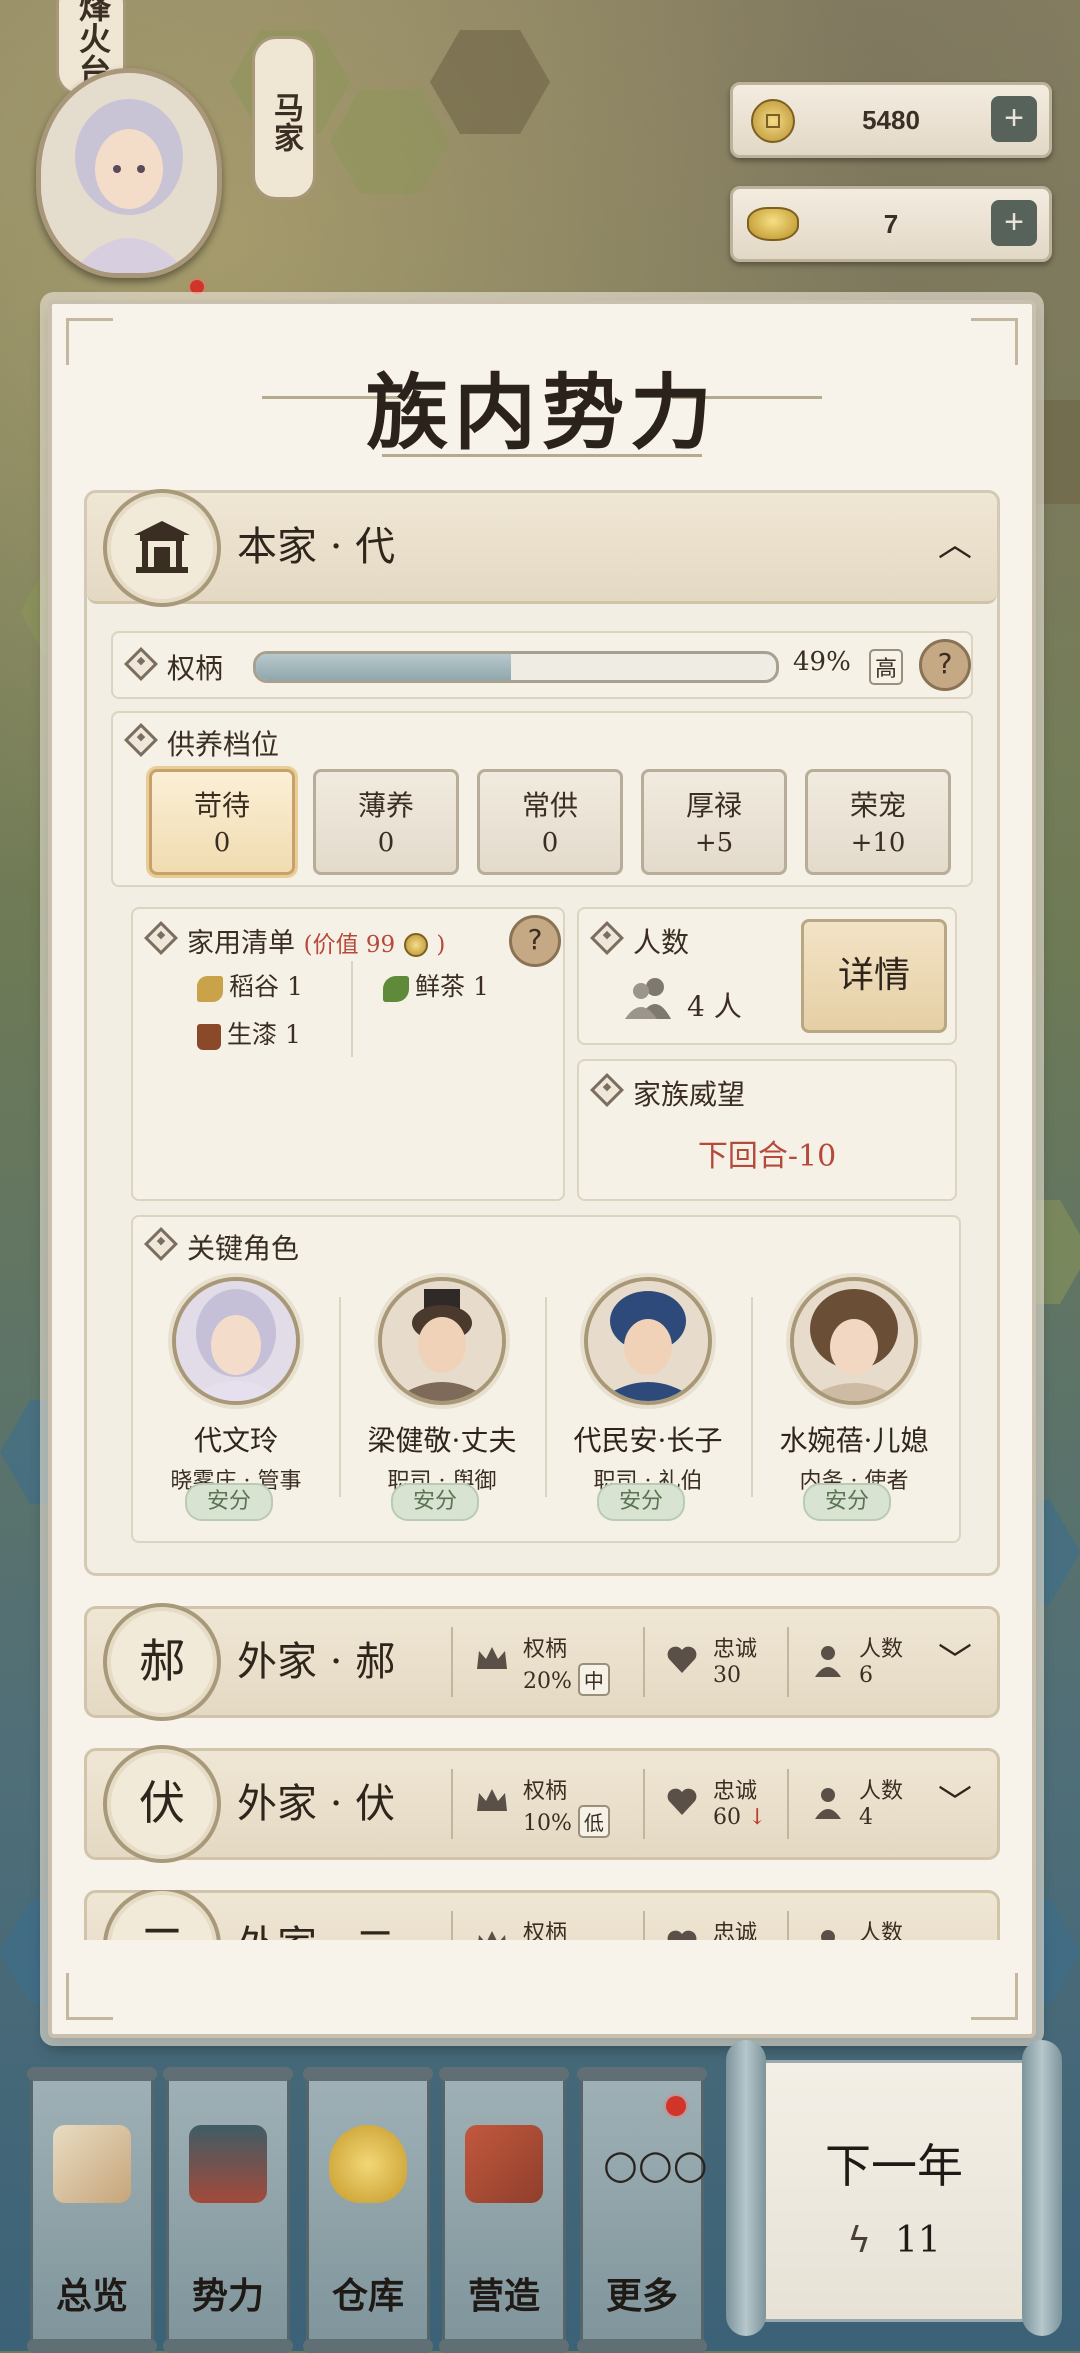  Describe the element at coordinates (894, 2166) in the screenshot. I see `next-year-label: 下一年` at that location.